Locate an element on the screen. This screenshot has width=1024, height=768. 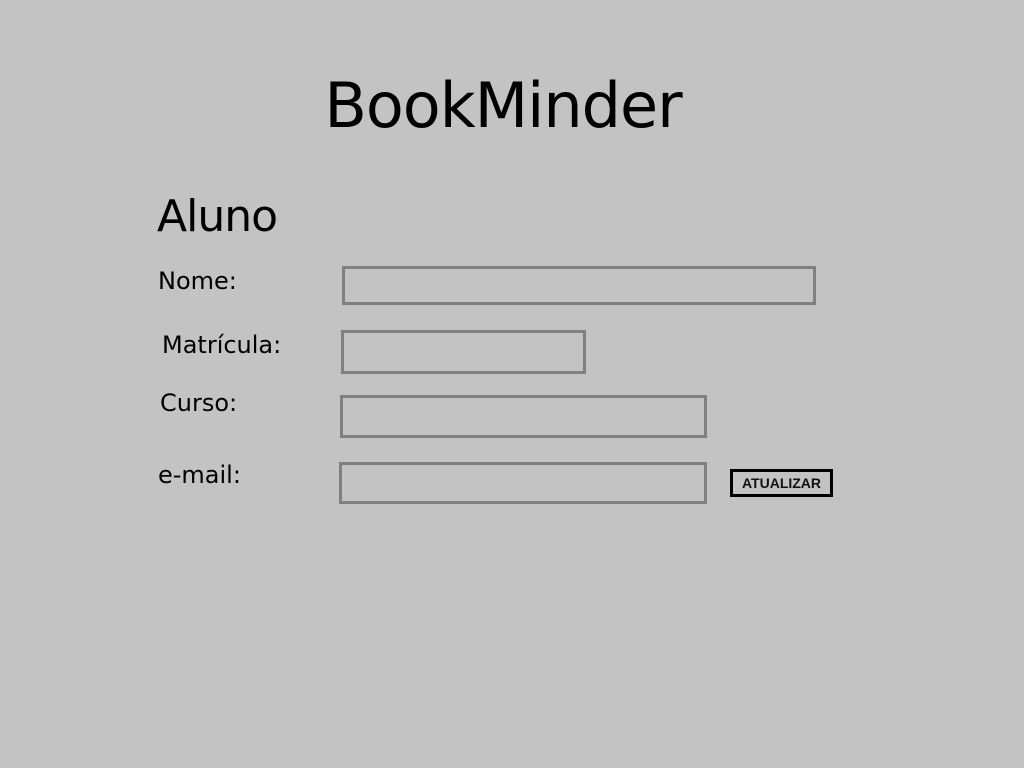
matricula-input is located at coordinates (463, 352).